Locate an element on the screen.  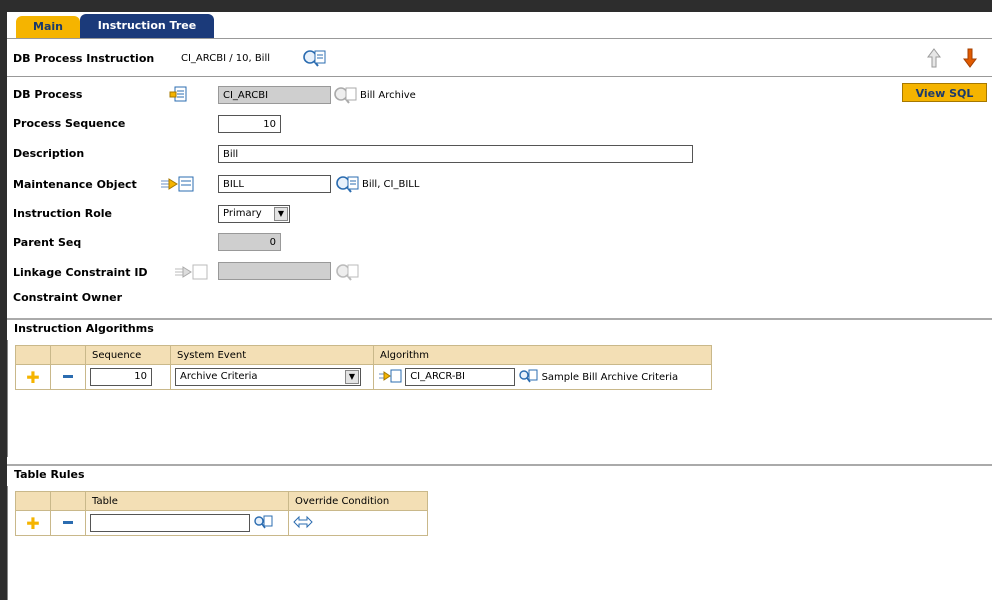
db-process-description: Bill Archive is located at coordinates (388, 95).